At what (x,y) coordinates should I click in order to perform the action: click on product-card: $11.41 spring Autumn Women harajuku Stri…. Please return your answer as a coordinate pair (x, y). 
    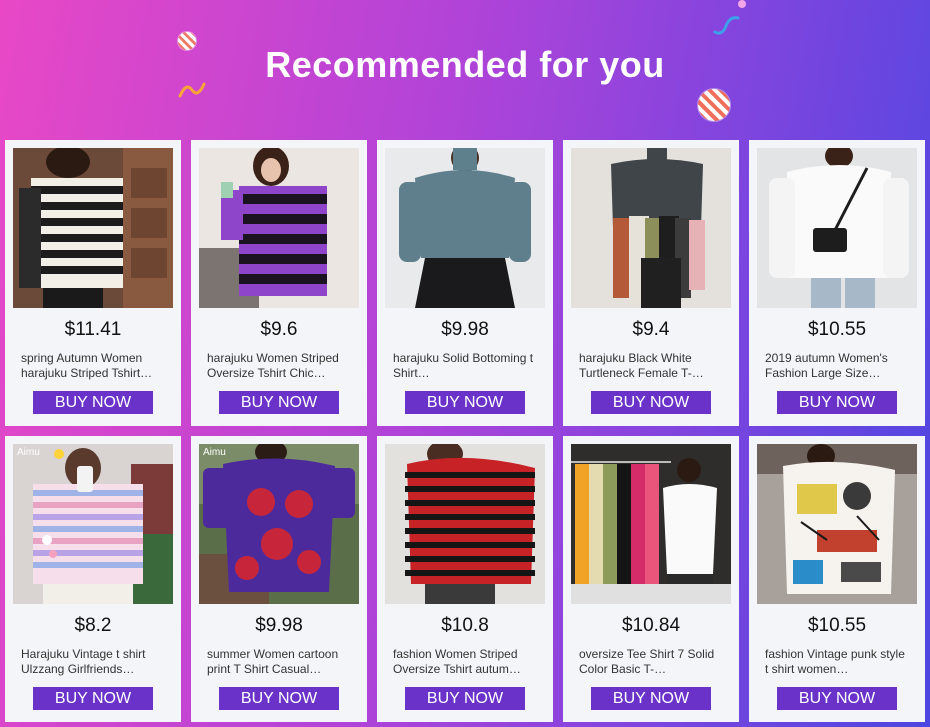
    Looking at the image, I should click on (93, 283).